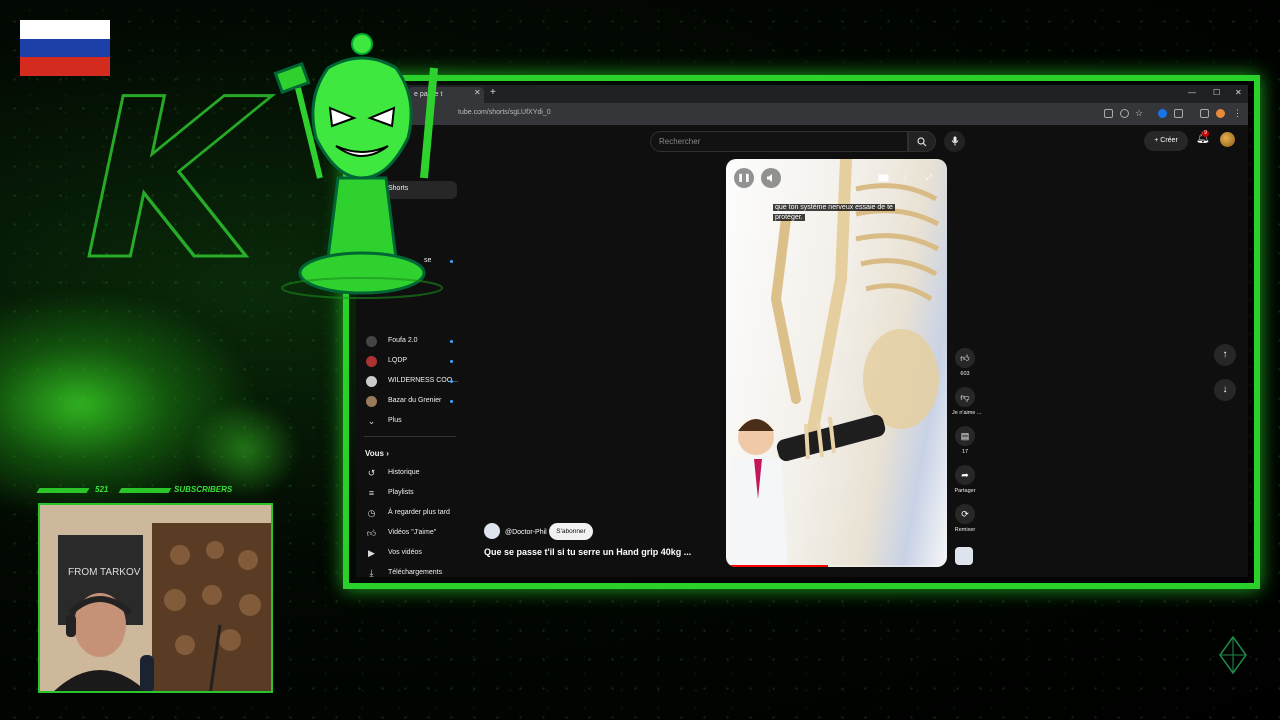  I want to click on sidebar-item-playlists: ≡ Playlists, so click(414, 494).